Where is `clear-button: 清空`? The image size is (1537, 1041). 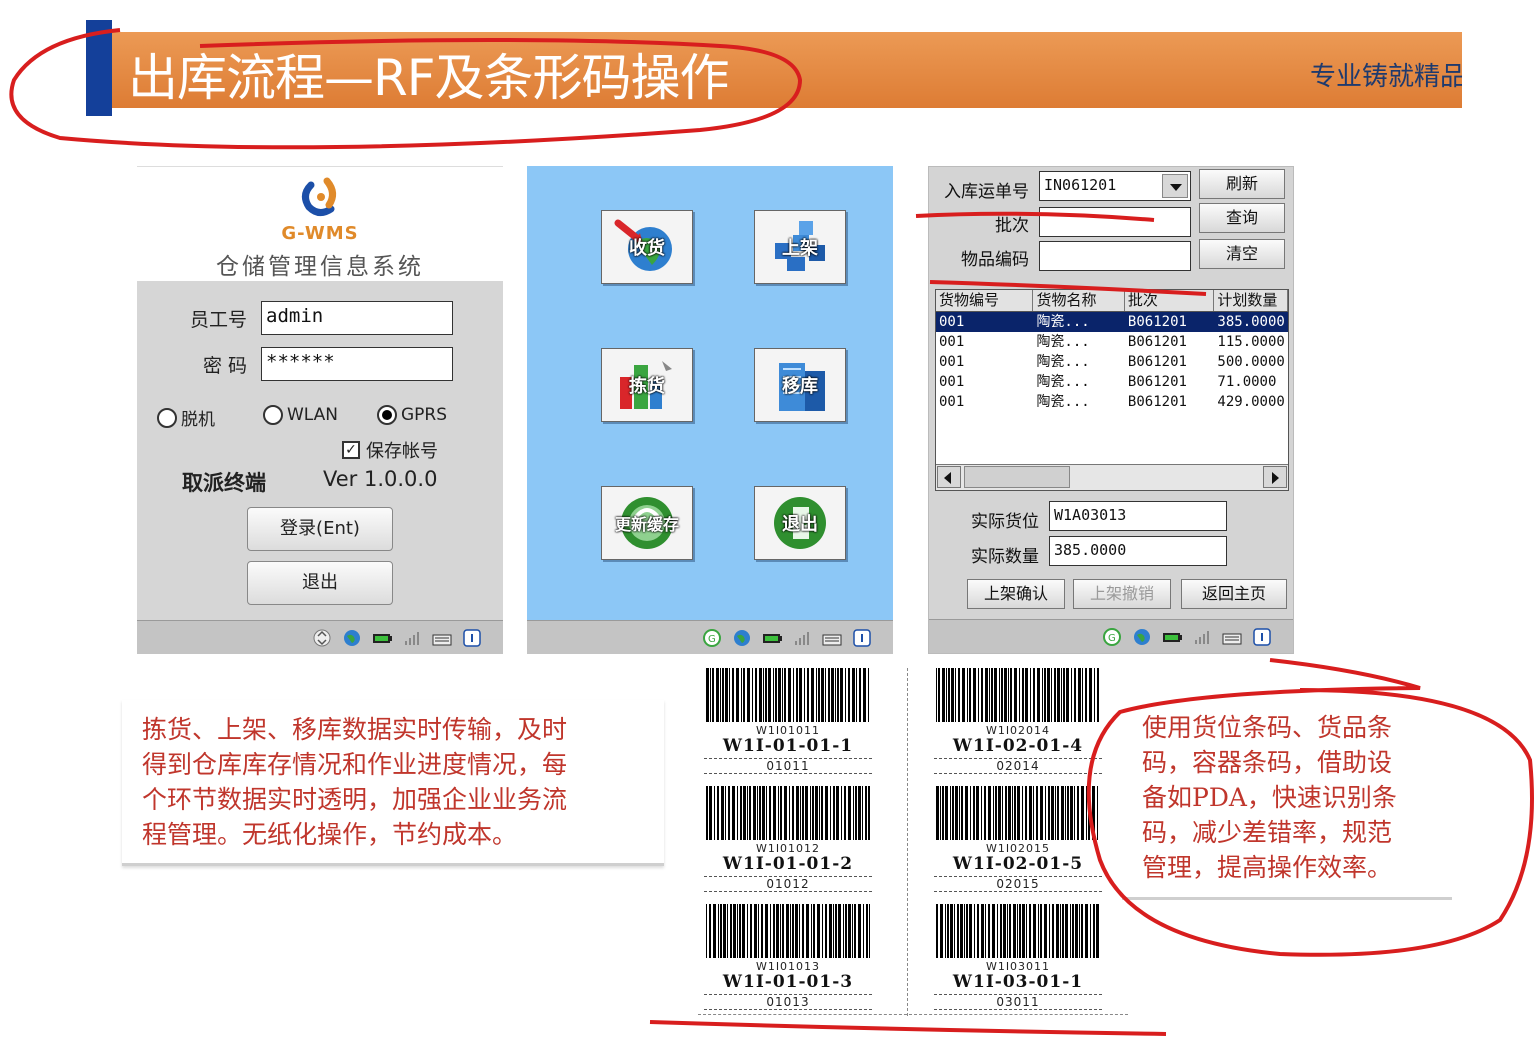
clear-button: 清空 is located at coordinates (1242, 254).